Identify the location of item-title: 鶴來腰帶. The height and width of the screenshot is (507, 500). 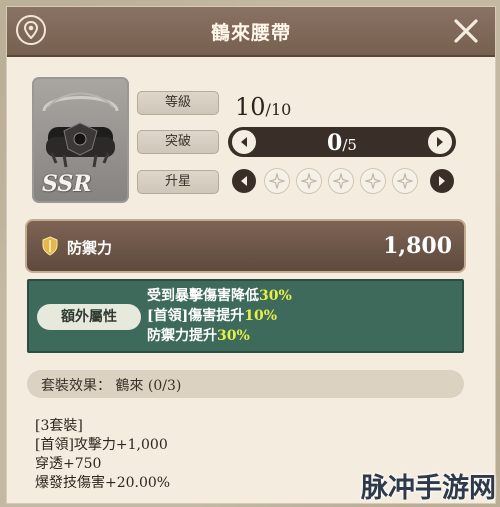
(250, 33).